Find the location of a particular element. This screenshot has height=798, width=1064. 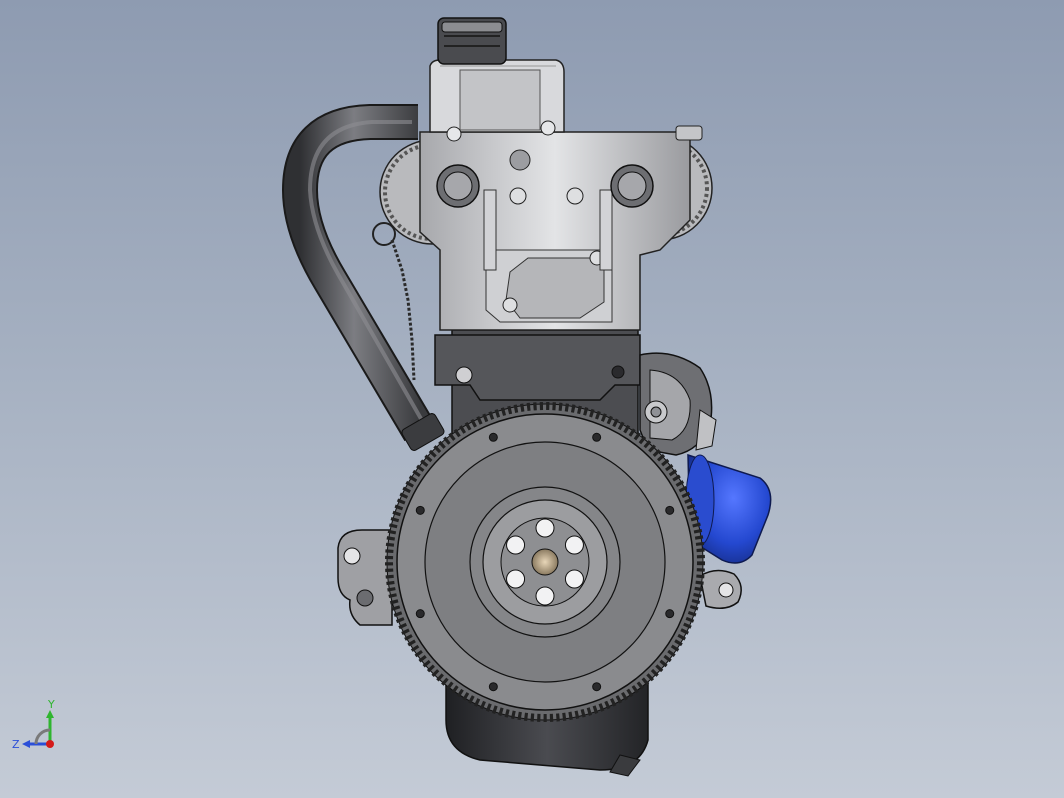

lower-right-boss is located at coordinates (720, 589).